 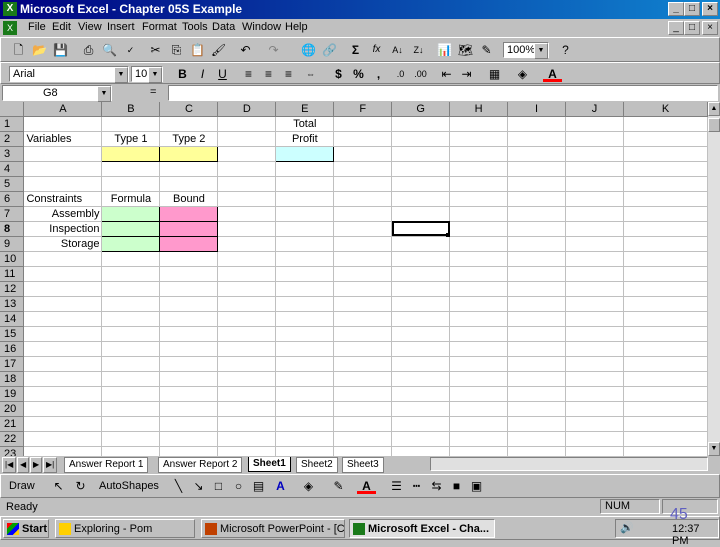 What do you see at coordinates (131, 199) in the screenshot?
I see `cell-b6: Formula` at bounding box center [131, 199].